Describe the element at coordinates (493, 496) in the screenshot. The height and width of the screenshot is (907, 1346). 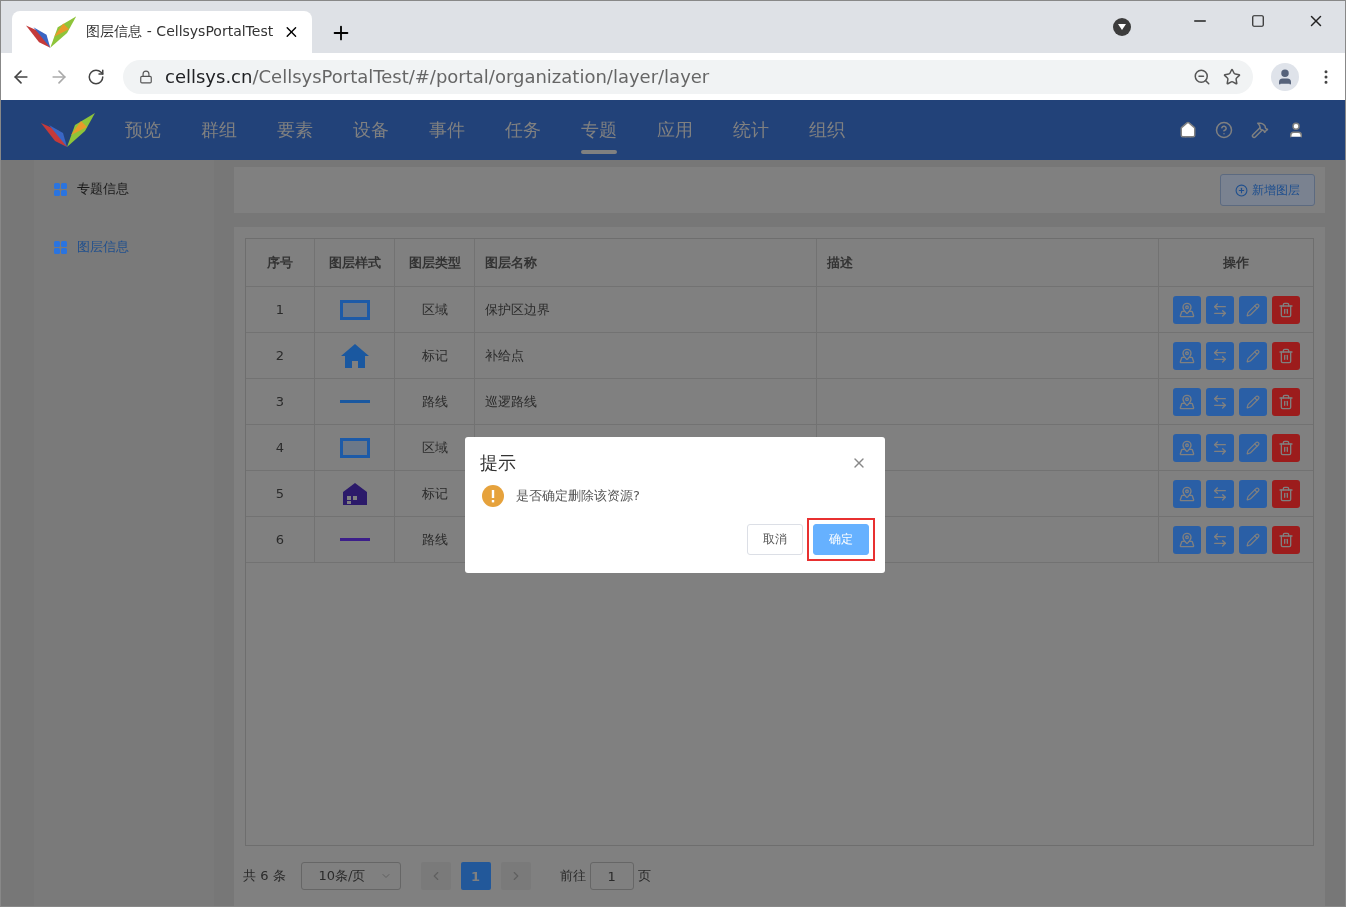
I see `warning-icon` at that location.